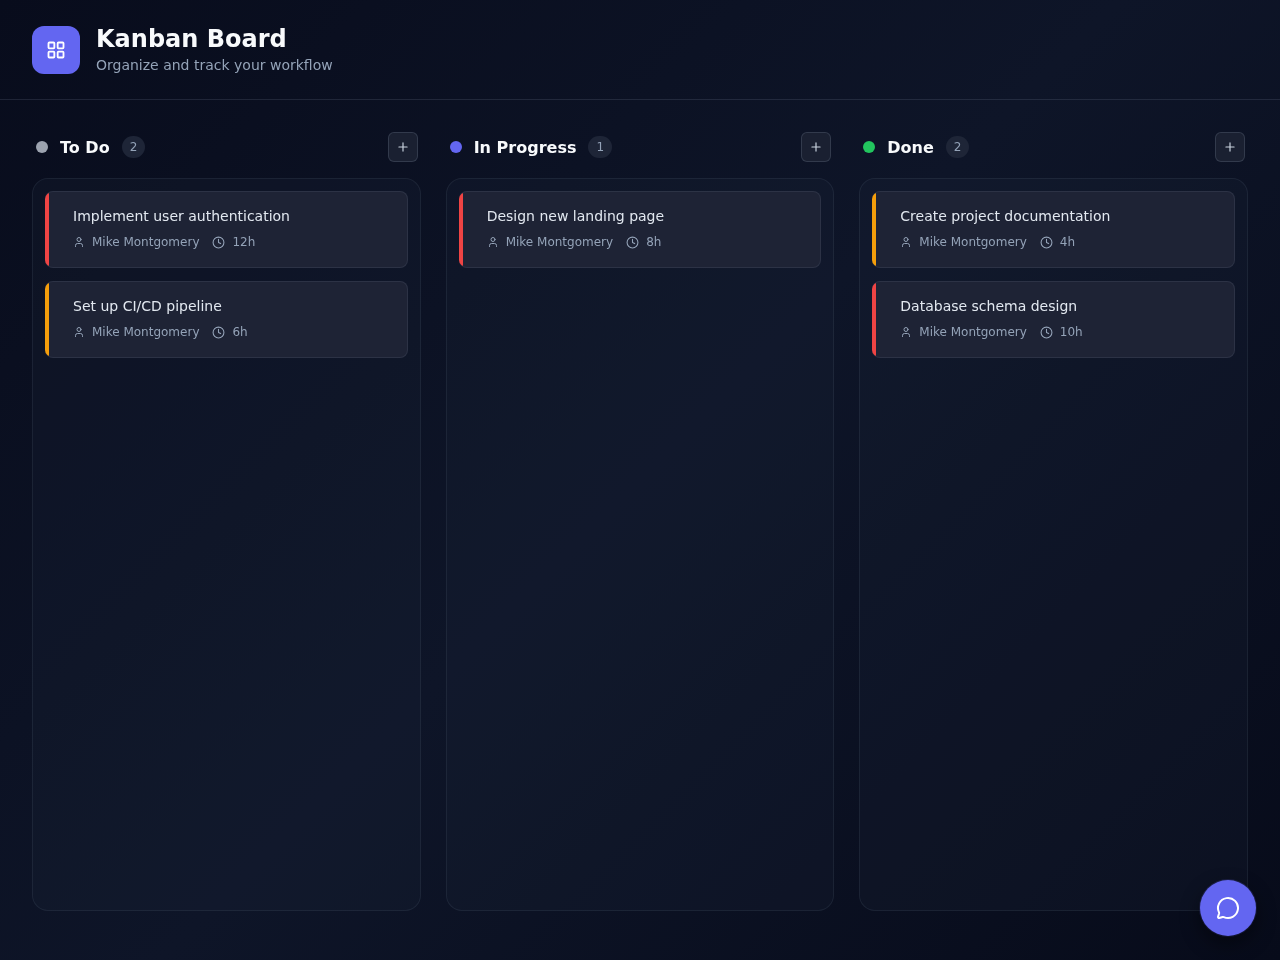 The width and height of the screenshot is (1280, 960). What do you see at coordinates (226, 319) in the screenshot?
I see `task-card: Set up CI/CD pipeline Mike Montgomery 6h` at bounding box center [226, 319].